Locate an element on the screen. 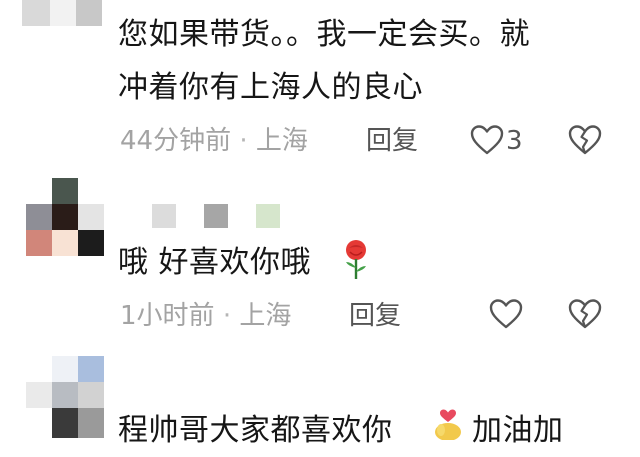  comment-text: 程帅哥大家都喜欢你 is located at coordinates (255, 430).